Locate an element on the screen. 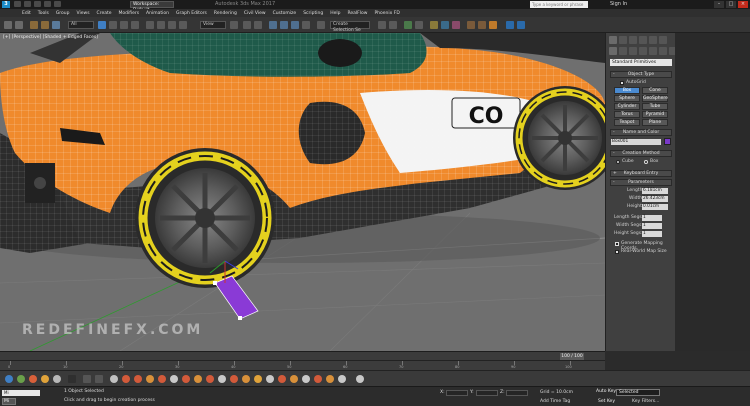 Image resolution: width=750 pixels, height=406 pixels. unlink-icon is located at coordinates (45, 25).